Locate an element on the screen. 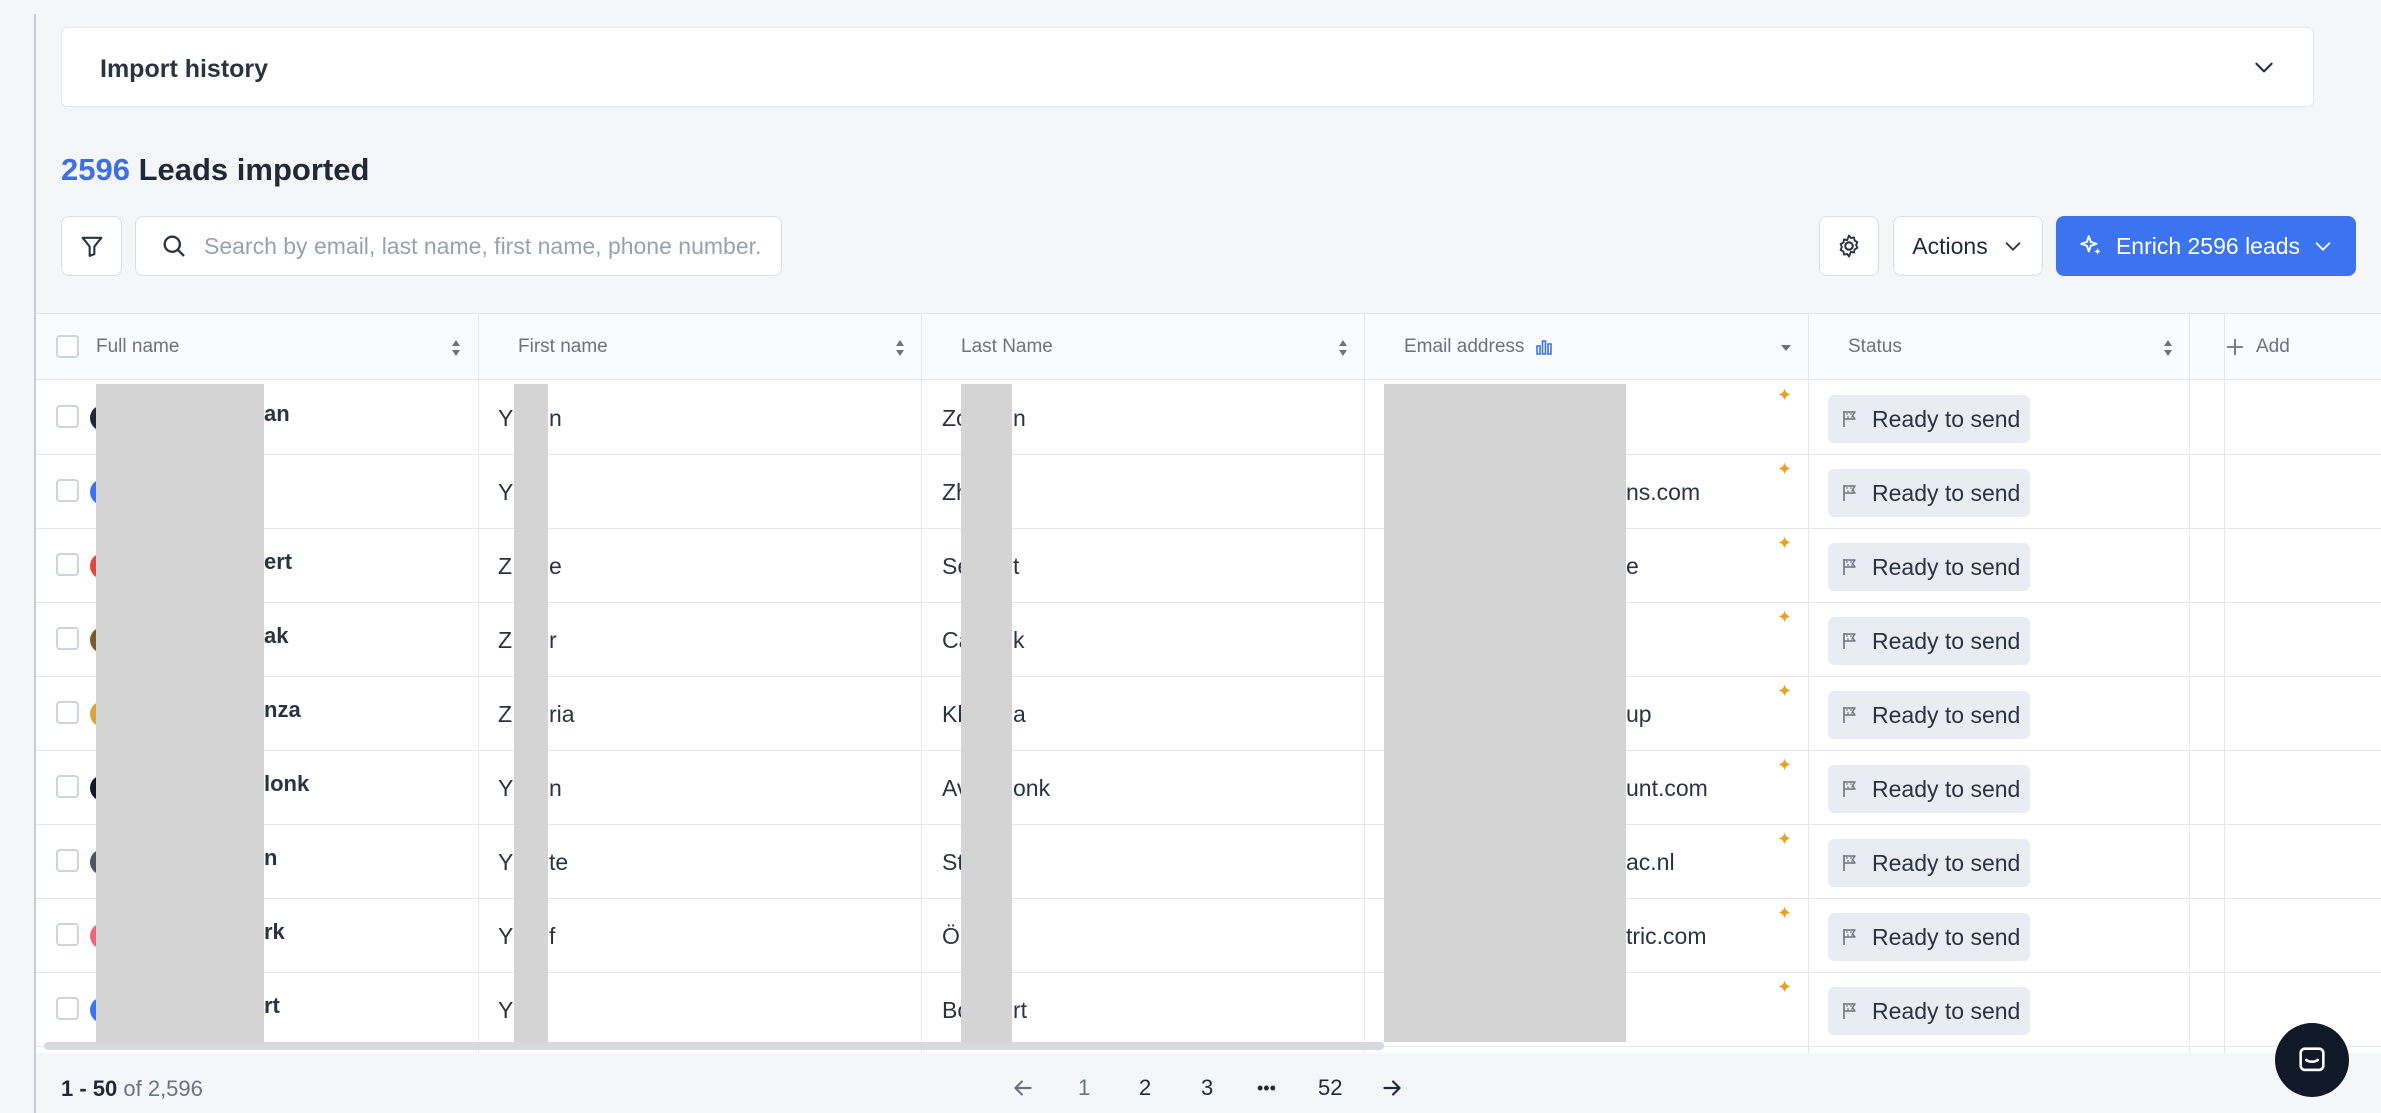 This screenshot has width=2381, height=1113. table-row: rk Yf Ötric.com ✦ Ready to send is located at coordinates (1208, 936).